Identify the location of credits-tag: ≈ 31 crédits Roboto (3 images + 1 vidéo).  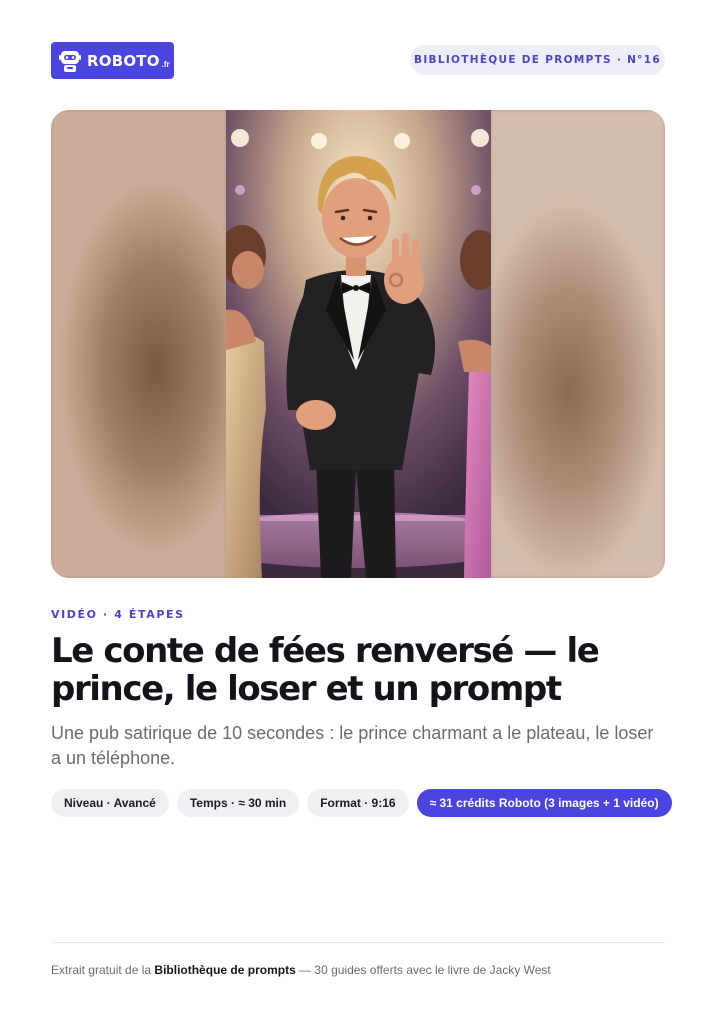
(544, 803).